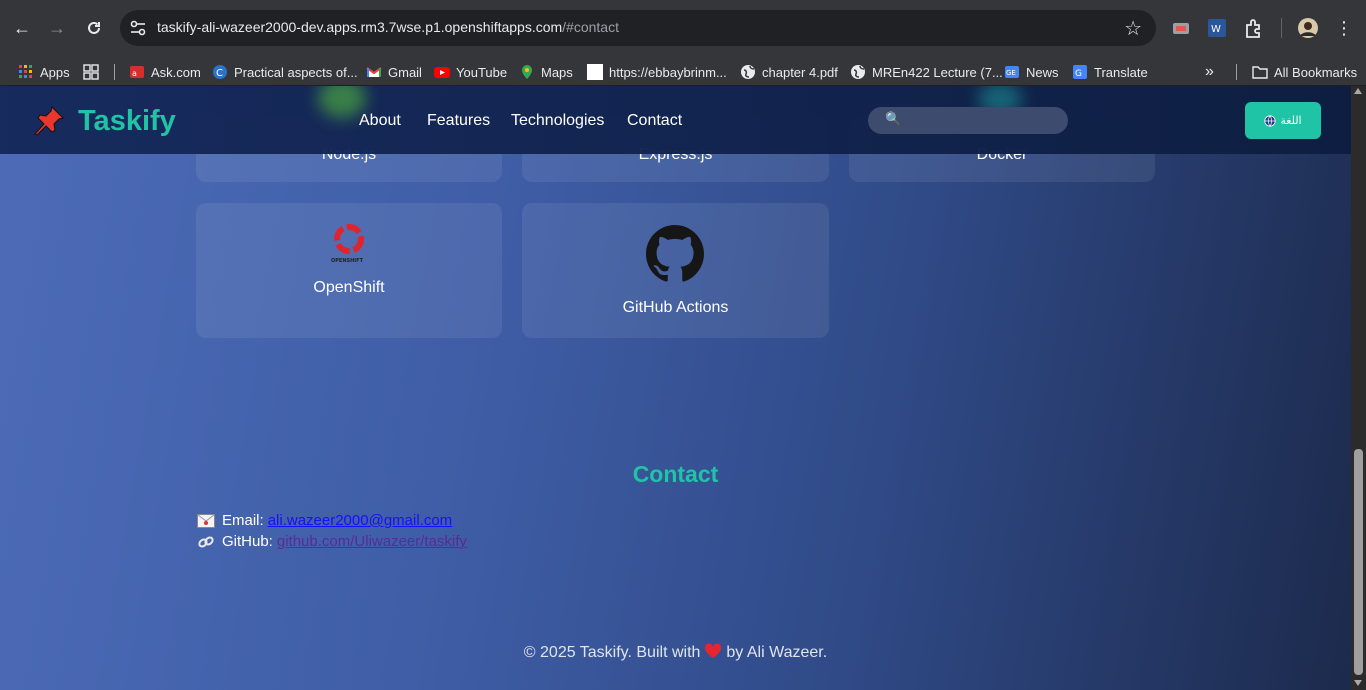 The image size is (1366, 690). What do you see at coordinates (675, 253) in the screenshot?
I see `github-logo-icon` at bounding box center [675, 253].